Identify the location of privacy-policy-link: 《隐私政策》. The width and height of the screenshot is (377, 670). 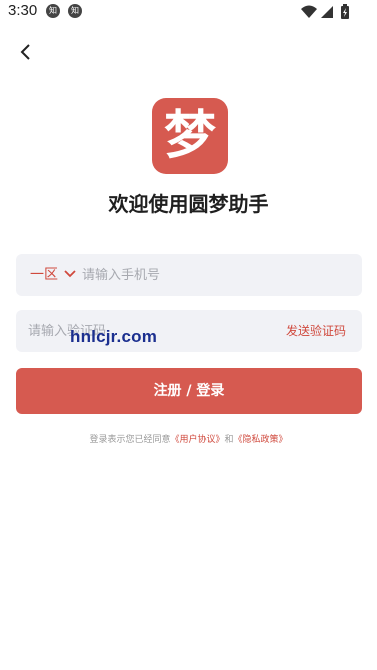
(261, 440).